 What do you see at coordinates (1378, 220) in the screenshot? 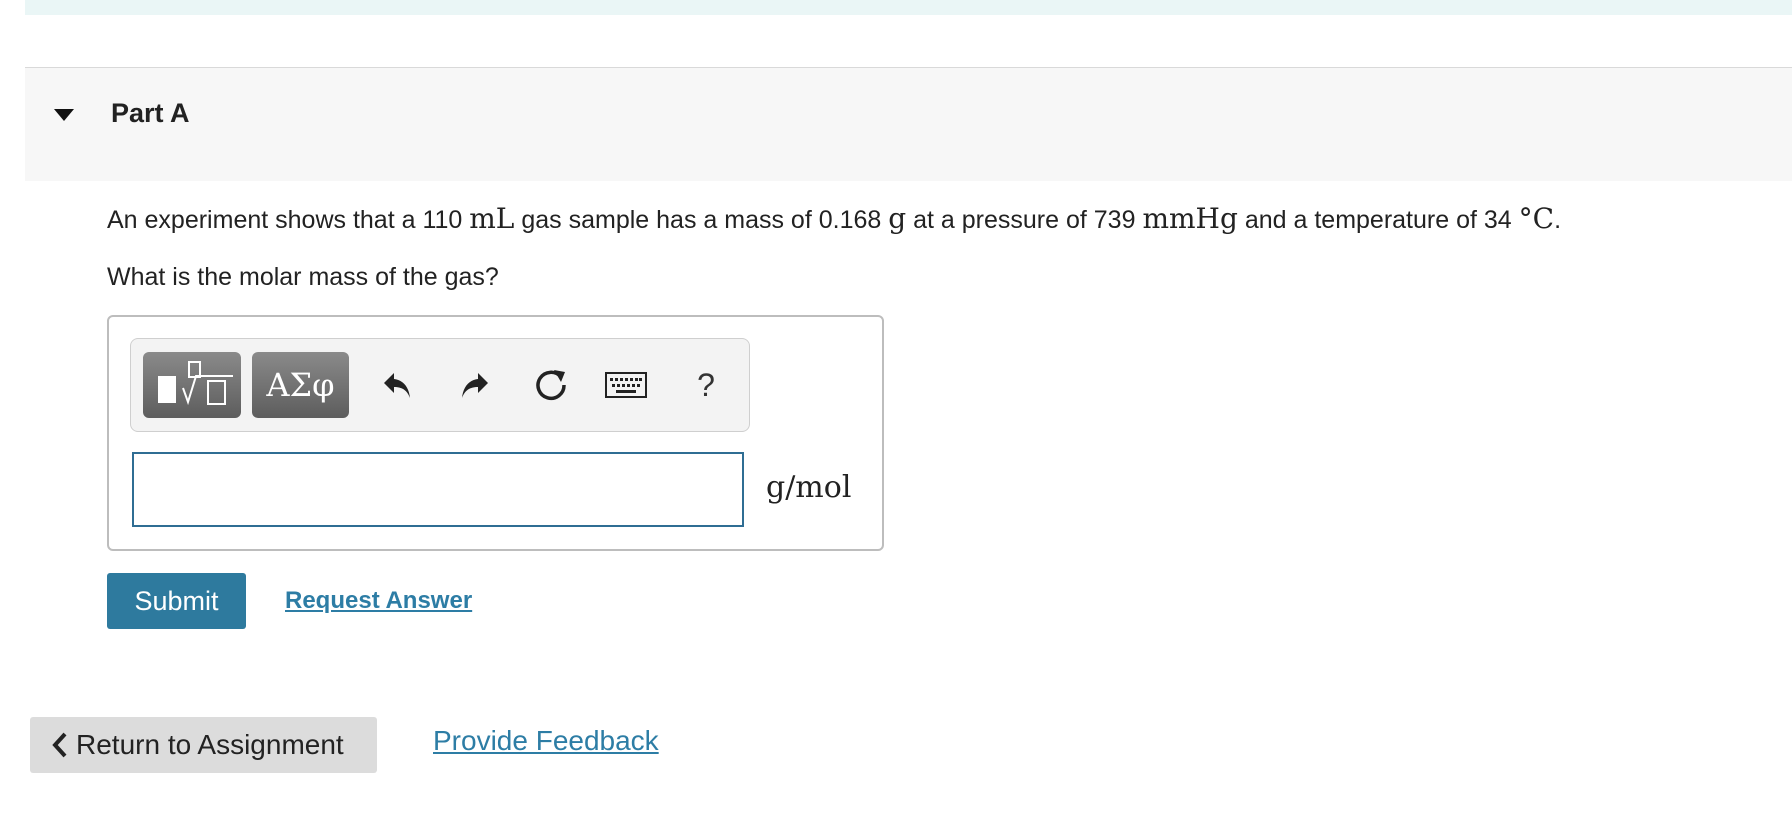
I see `question-text-4: and a temperature of 34` at bounding box center [1378, 220].